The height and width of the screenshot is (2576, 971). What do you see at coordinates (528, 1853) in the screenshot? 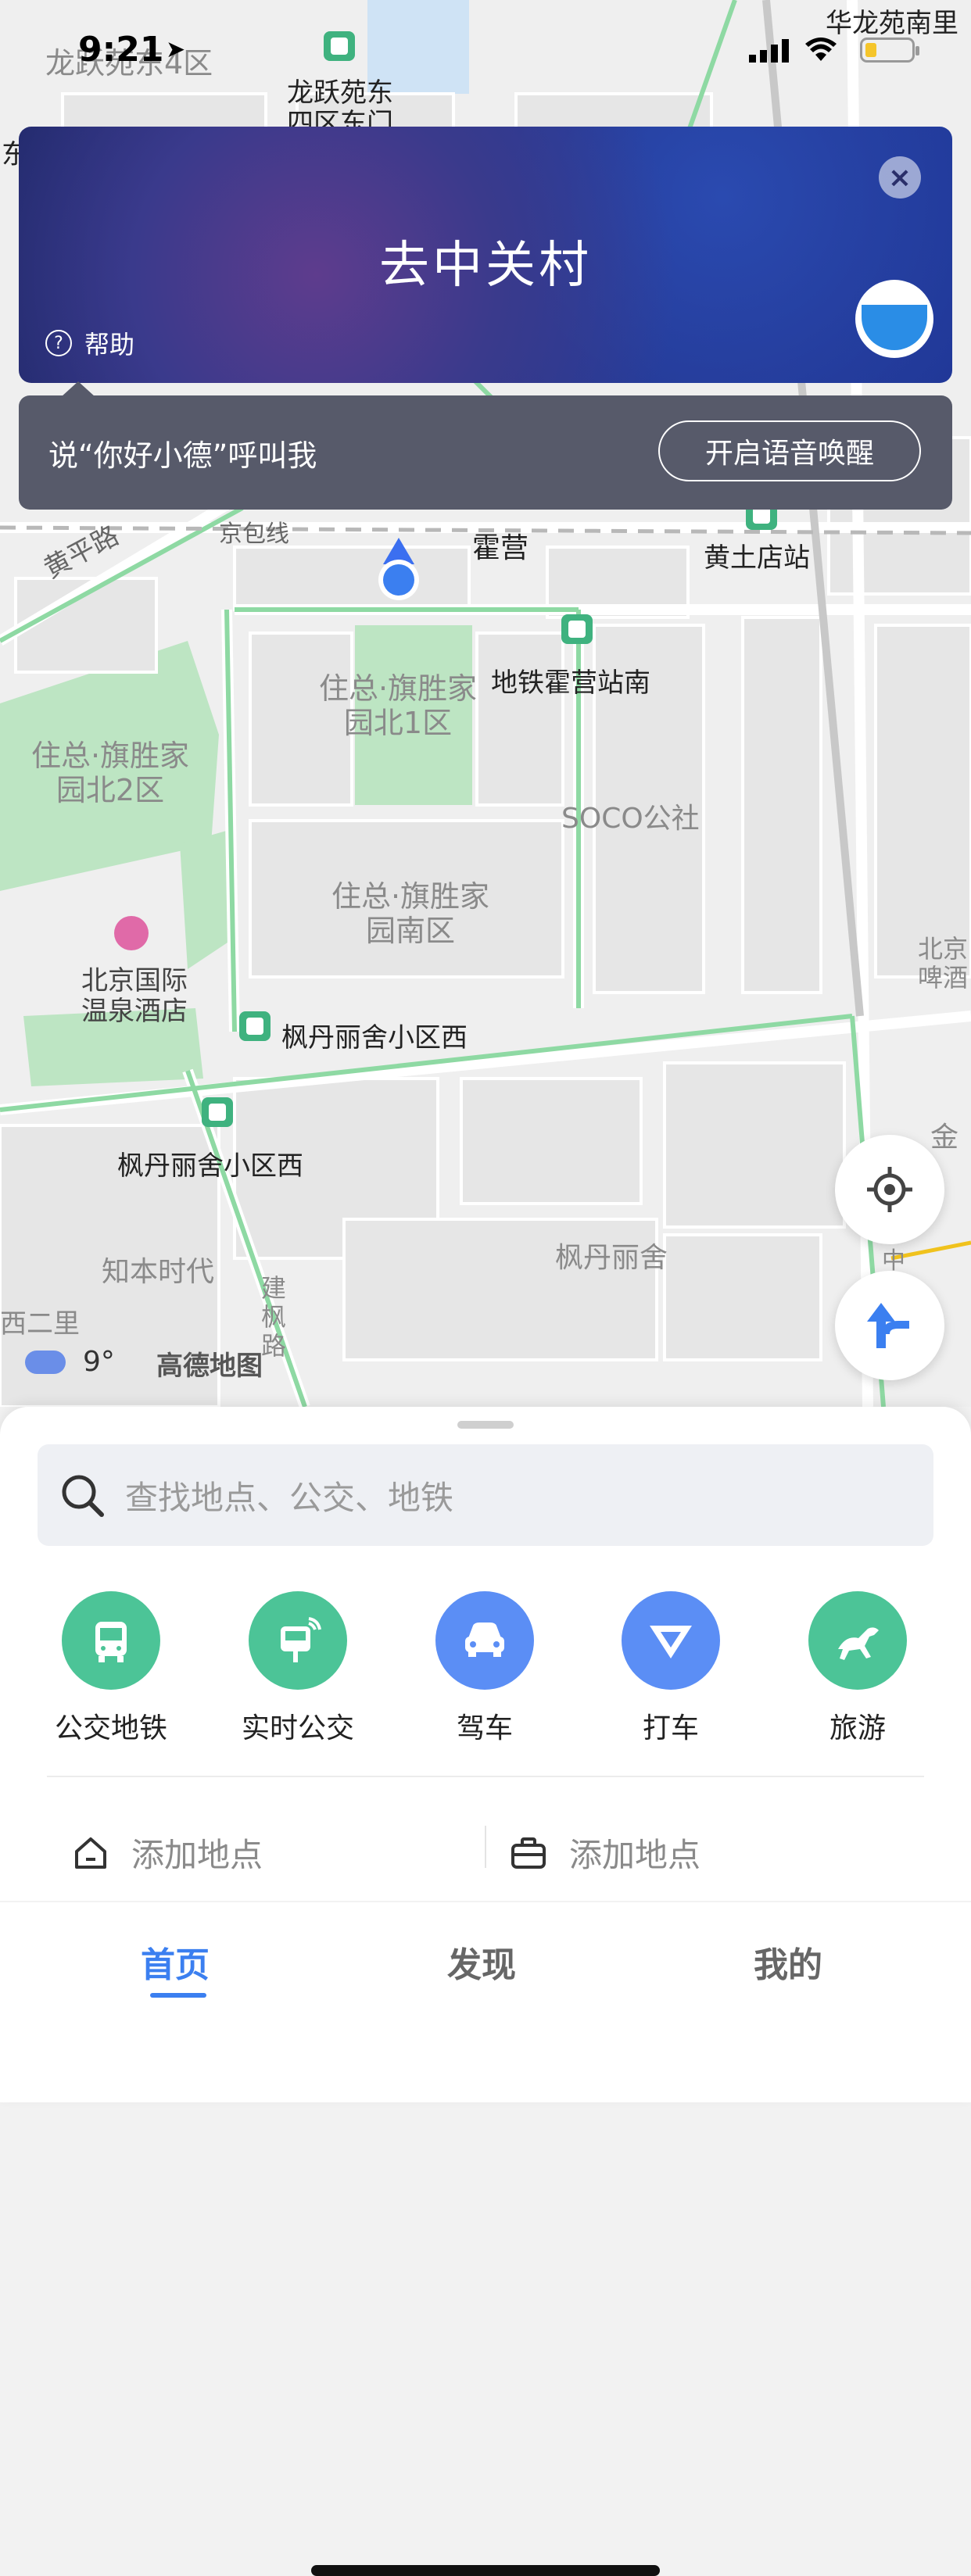
I see `briefcase-icon` at bounding box center [528, 1853].